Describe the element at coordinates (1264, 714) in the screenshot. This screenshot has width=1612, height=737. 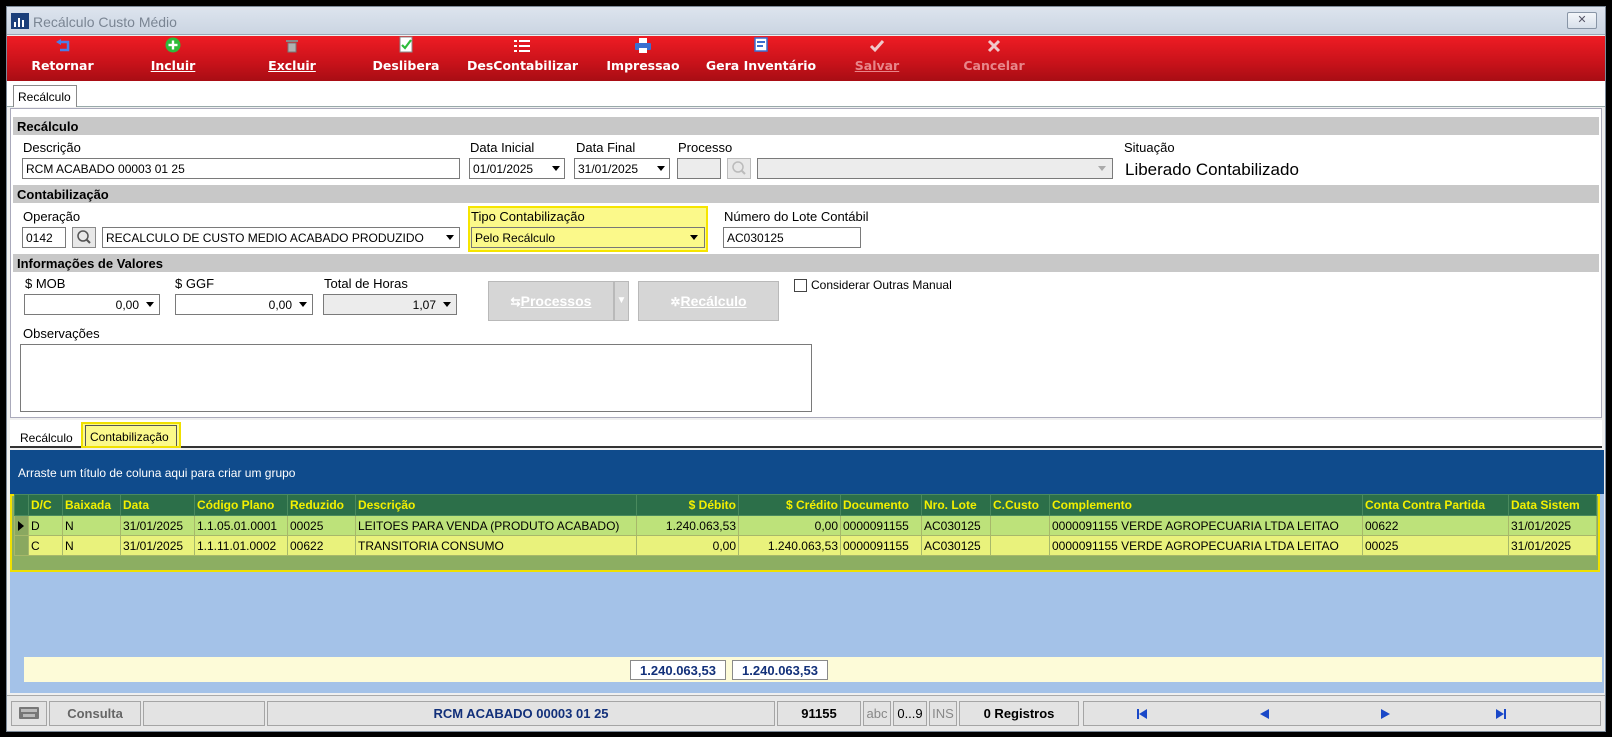
I see `previous-record-icon` at that location.